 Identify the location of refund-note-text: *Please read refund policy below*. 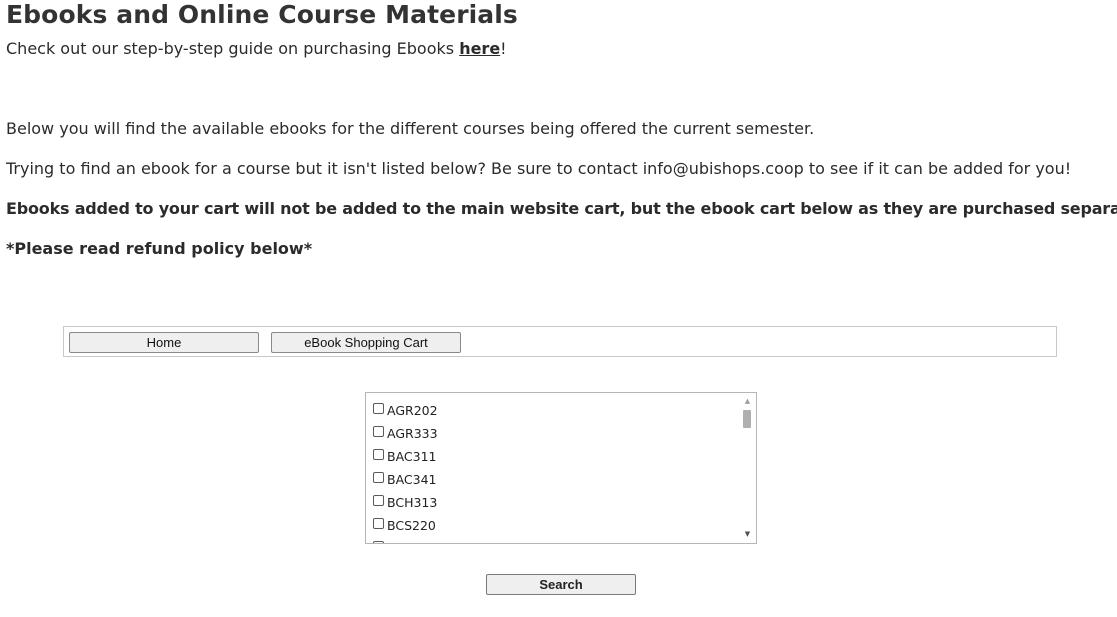
(159, 248).